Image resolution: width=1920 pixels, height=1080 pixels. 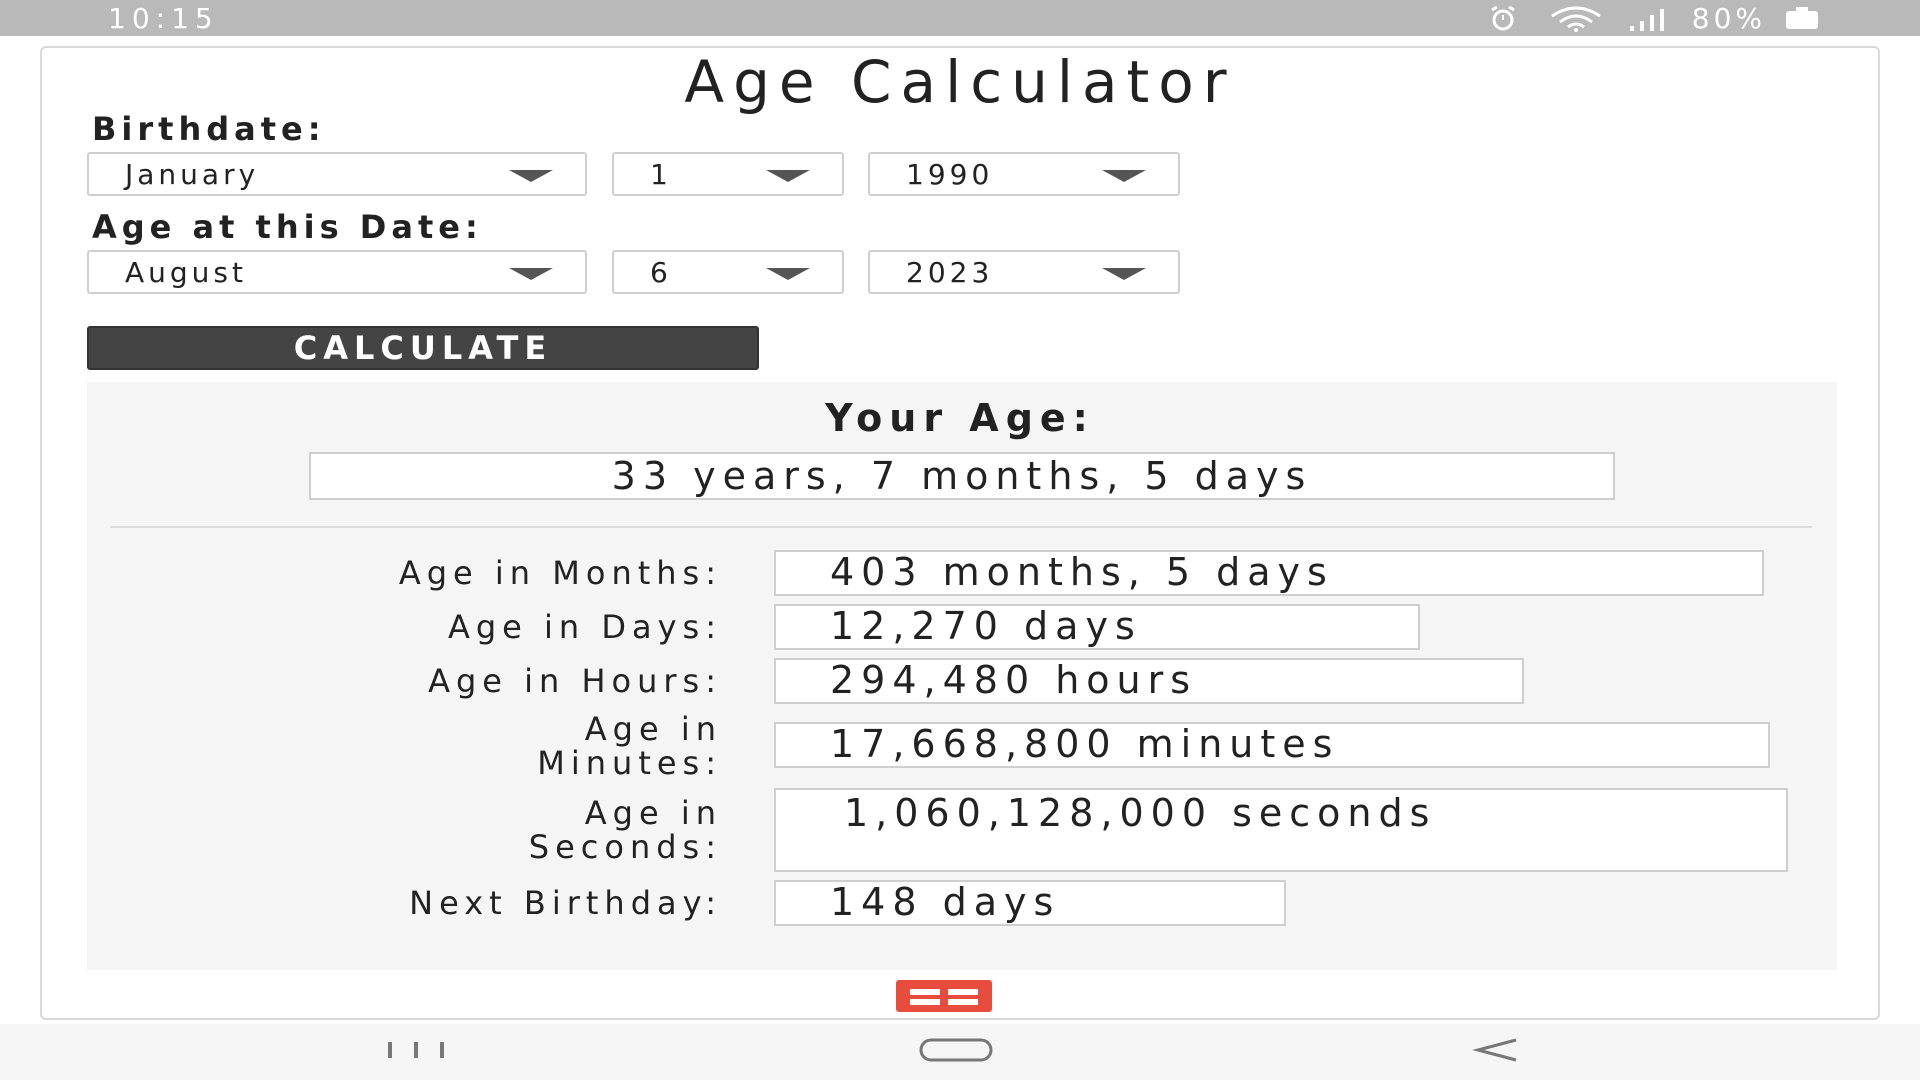 I want to click on recent-apps-icon, so click(x=420, y=1052).